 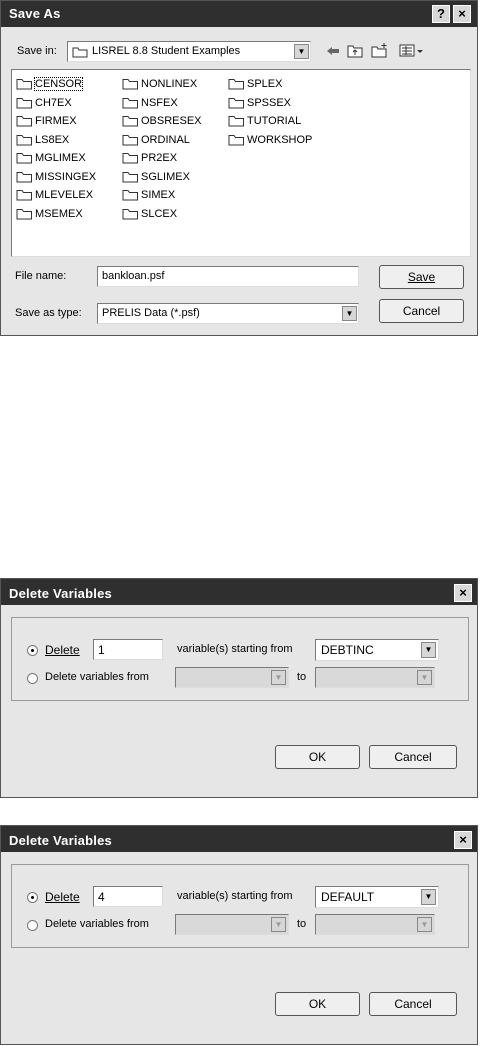 What do you see at coordinates (37, 51) in the screenshot?
I see `save-in-label: Save in:` at bounding box center [37, 51].